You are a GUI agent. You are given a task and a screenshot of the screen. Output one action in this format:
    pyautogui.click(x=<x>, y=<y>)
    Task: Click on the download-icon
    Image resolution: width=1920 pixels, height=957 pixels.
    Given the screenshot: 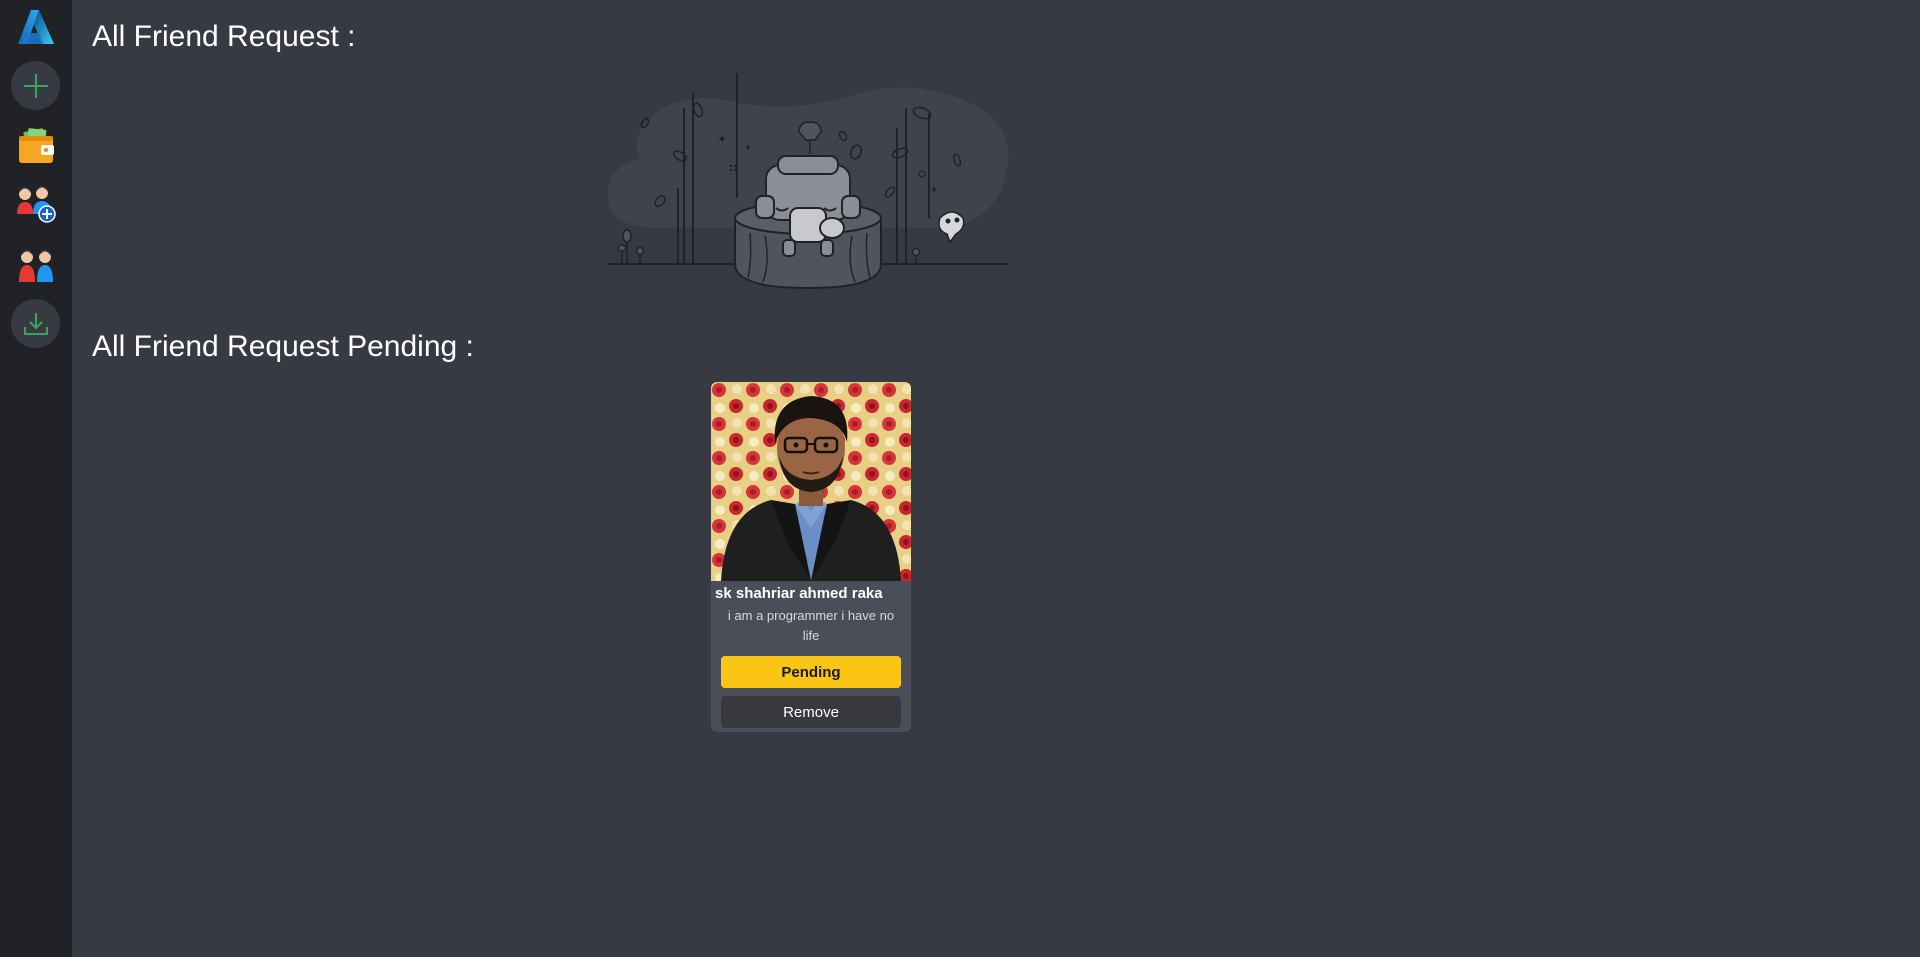 What is the action you would take?
    pyautogui.click(x=35, y=323)
    